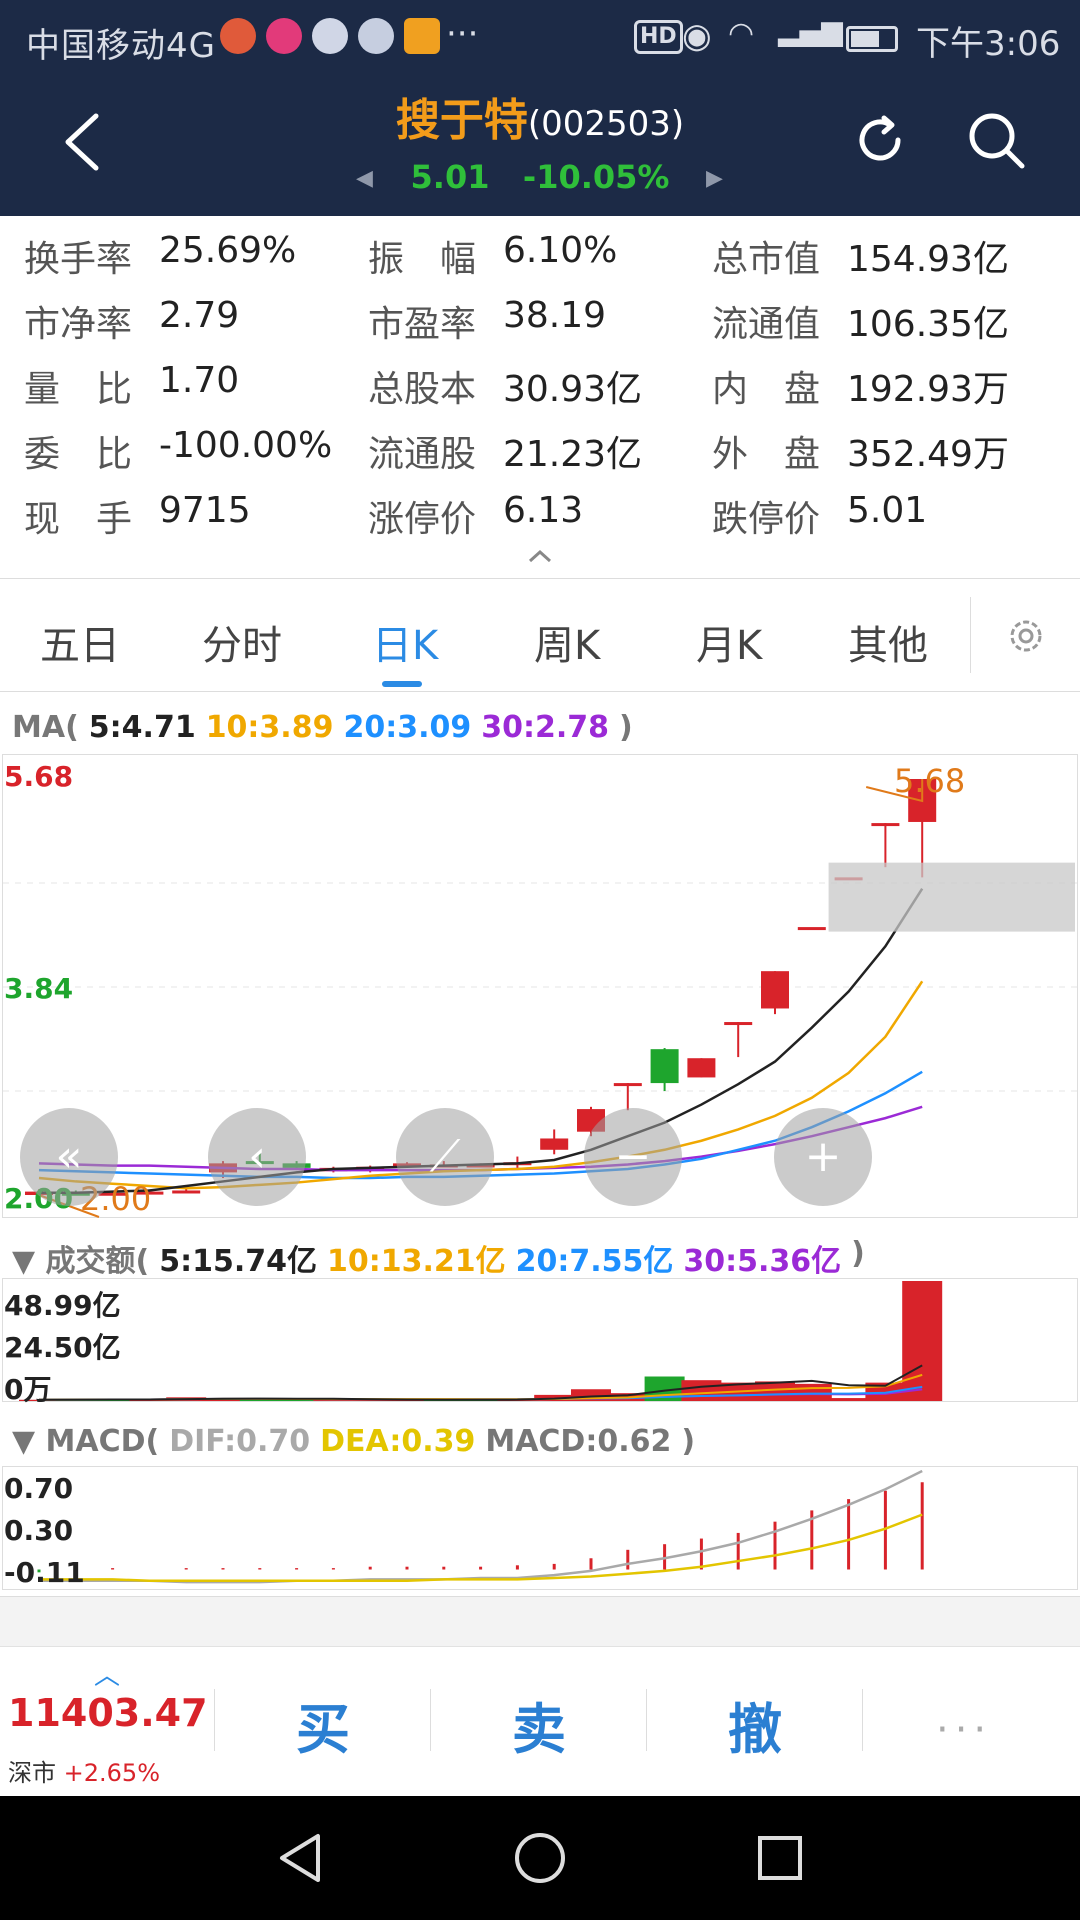 The image size is (1080, 1920). Describe the element at coordinates (422, 36) in the screenshot. I see `player-app-icon` at that location.